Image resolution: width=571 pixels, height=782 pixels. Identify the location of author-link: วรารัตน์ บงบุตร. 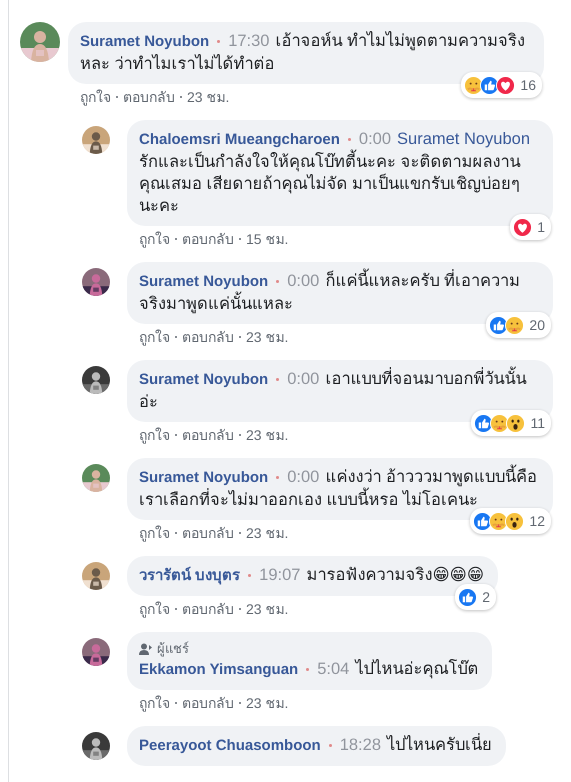
(189, 575).